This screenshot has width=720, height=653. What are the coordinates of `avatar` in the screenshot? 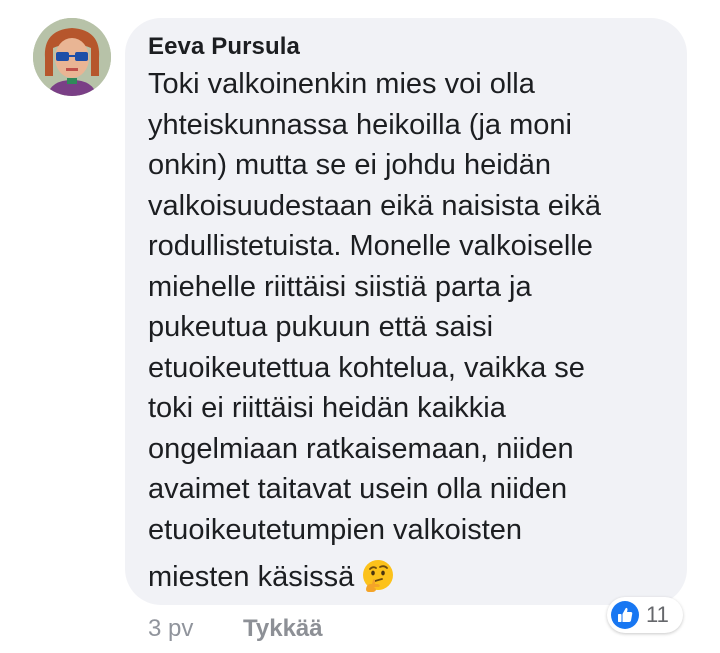 It's located at (72, 57).